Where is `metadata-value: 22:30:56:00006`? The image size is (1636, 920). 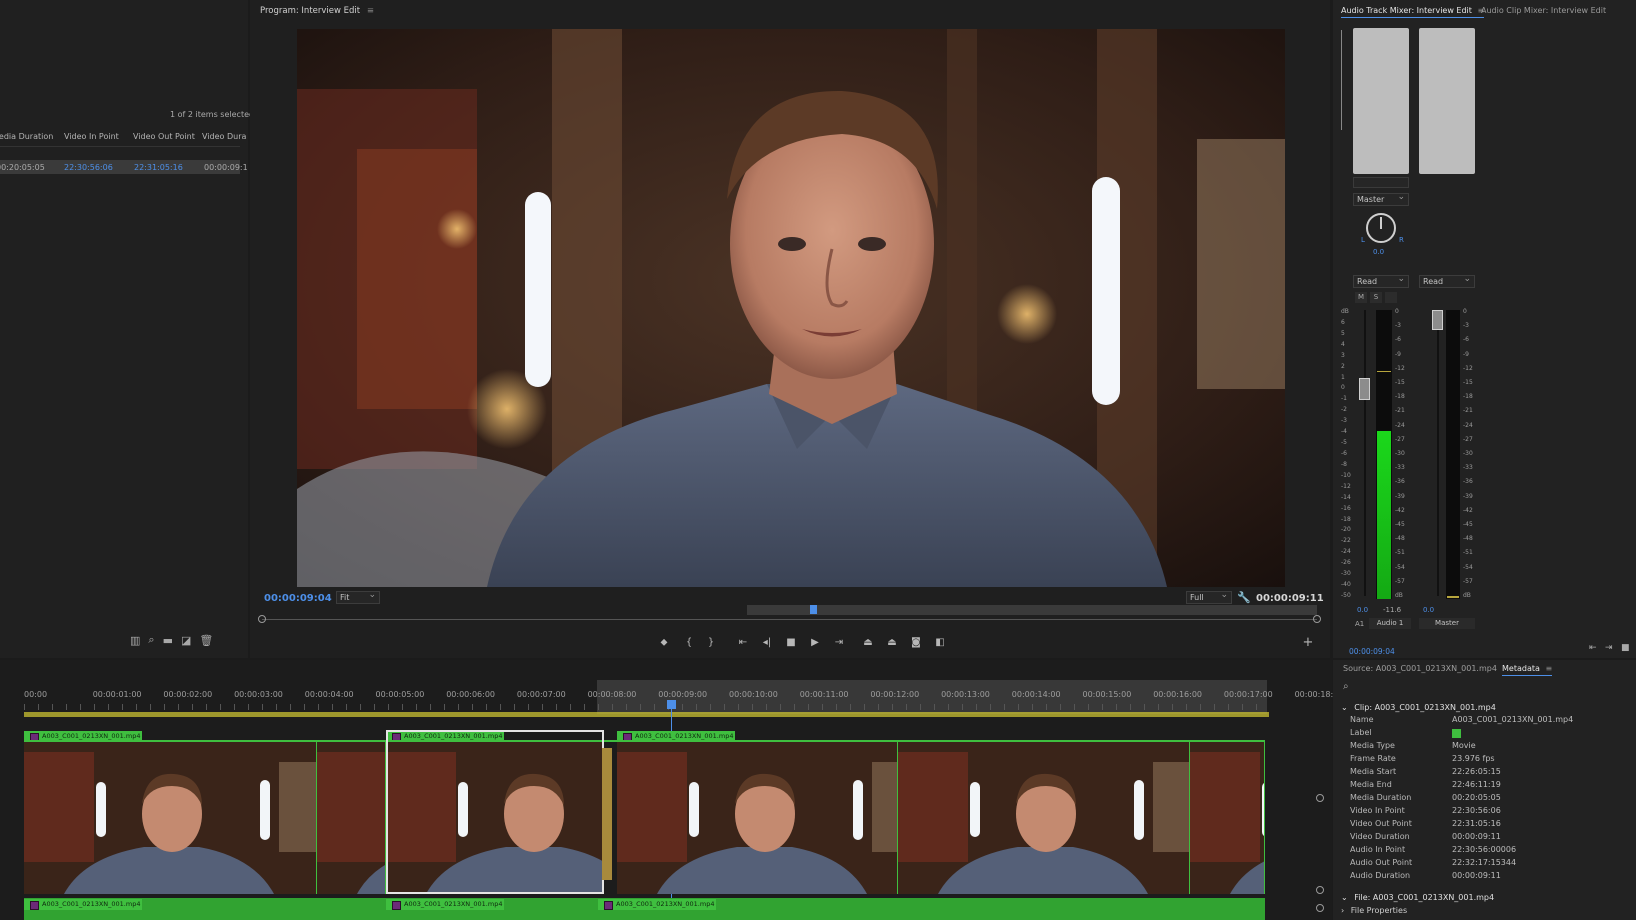 metadata-value: 22:30:56:00006 is located at coordinates (1484, 849).